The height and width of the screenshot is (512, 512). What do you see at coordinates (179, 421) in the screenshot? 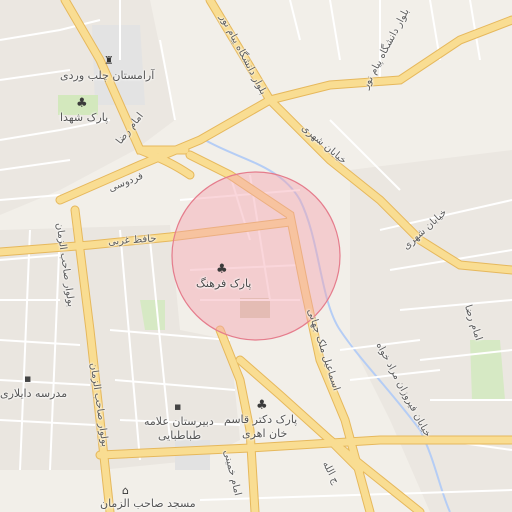
I see `poi-label-dabirestan-1: دبیرستان علامه` at bounding box center [179, 421].